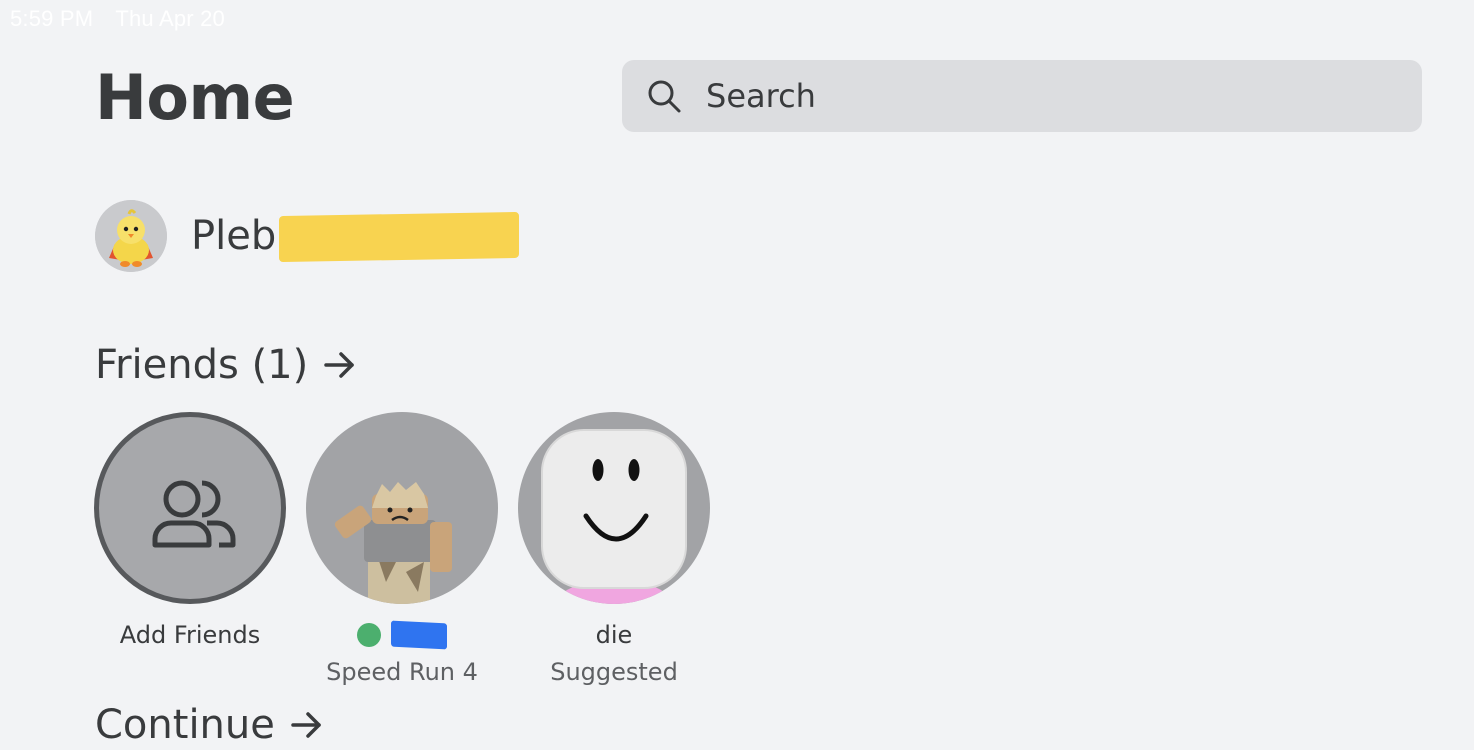 This screenshot has width=1474, height=750. I want to click on profile-row: Pleb, so click(307, 236).